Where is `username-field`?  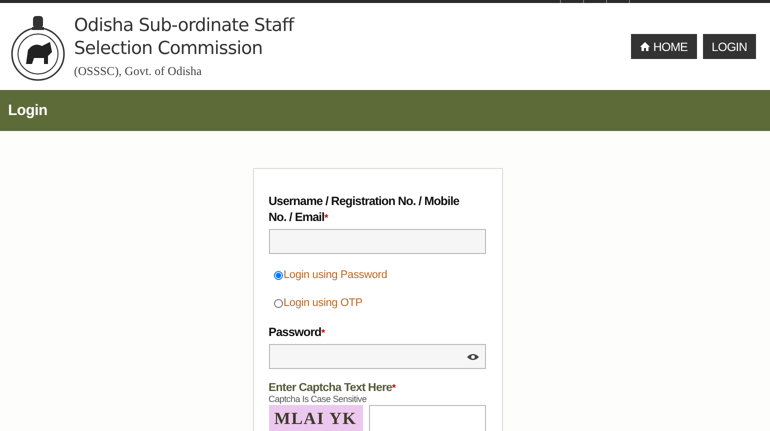
username-field is located at coordinates (377, 241).